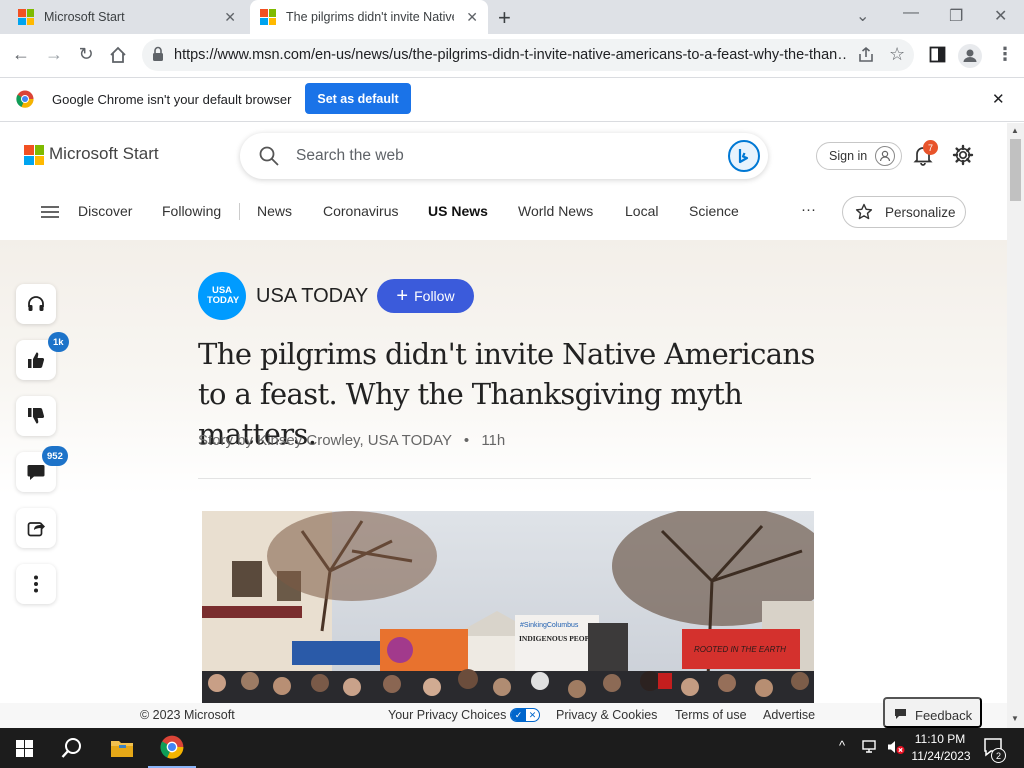 The height and width of the screenshot is (768, 1024). I want to click on follow-button: + Follow, so click(425, 296).